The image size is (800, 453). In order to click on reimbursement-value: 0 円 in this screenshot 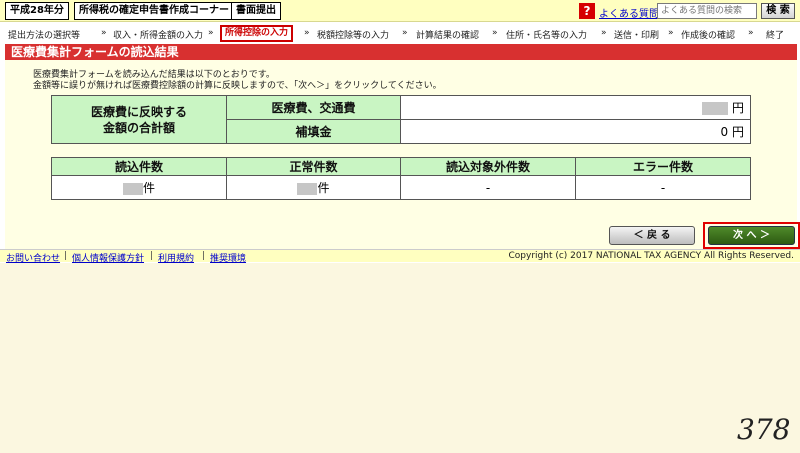, I will do `click(575, 131)`.